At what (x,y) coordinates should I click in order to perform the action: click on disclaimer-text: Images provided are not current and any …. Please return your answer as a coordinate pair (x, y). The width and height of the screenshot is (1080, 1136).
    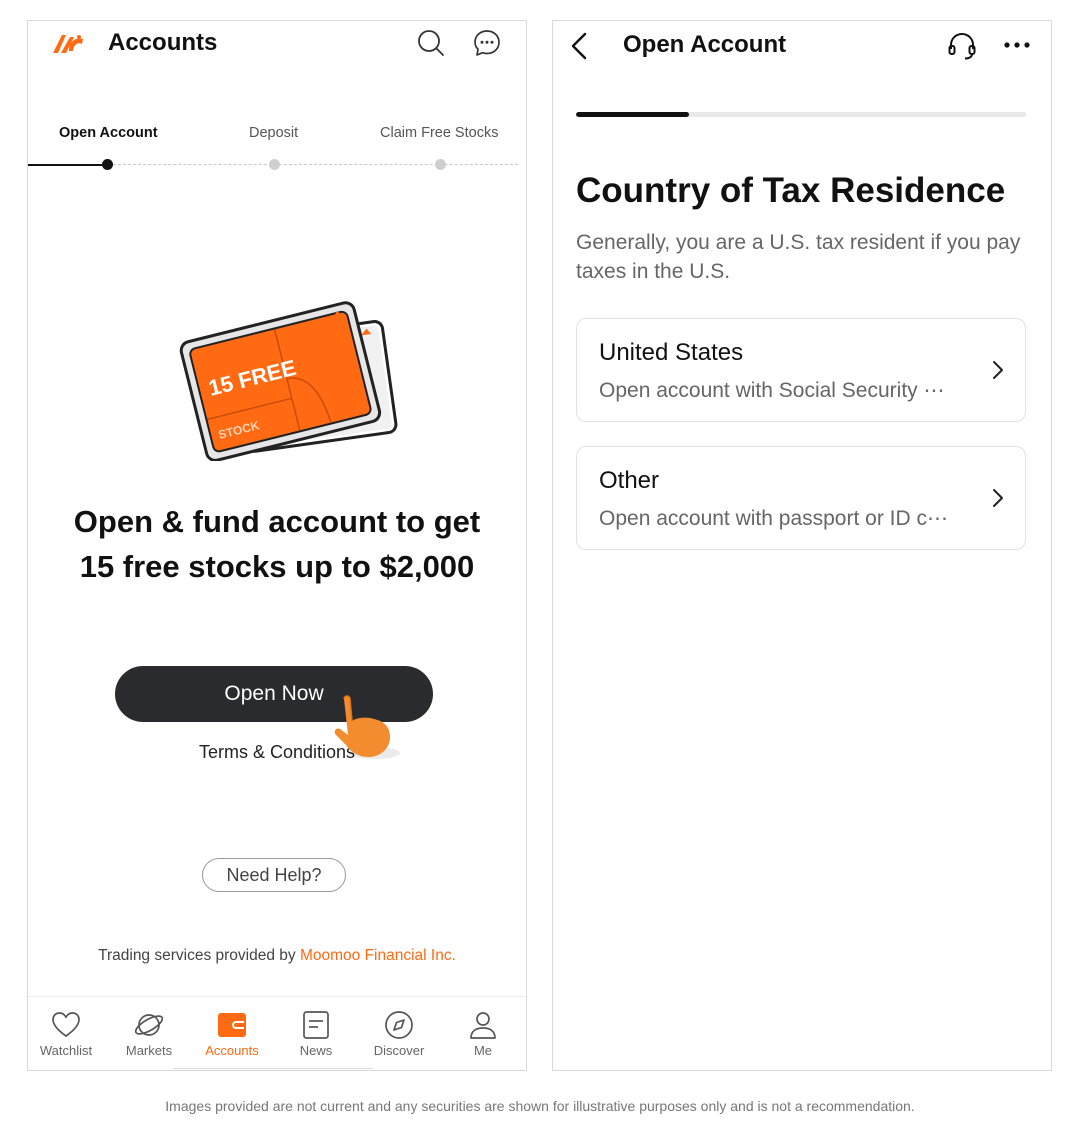
    Looking at the image, I should click on (540, 1106).